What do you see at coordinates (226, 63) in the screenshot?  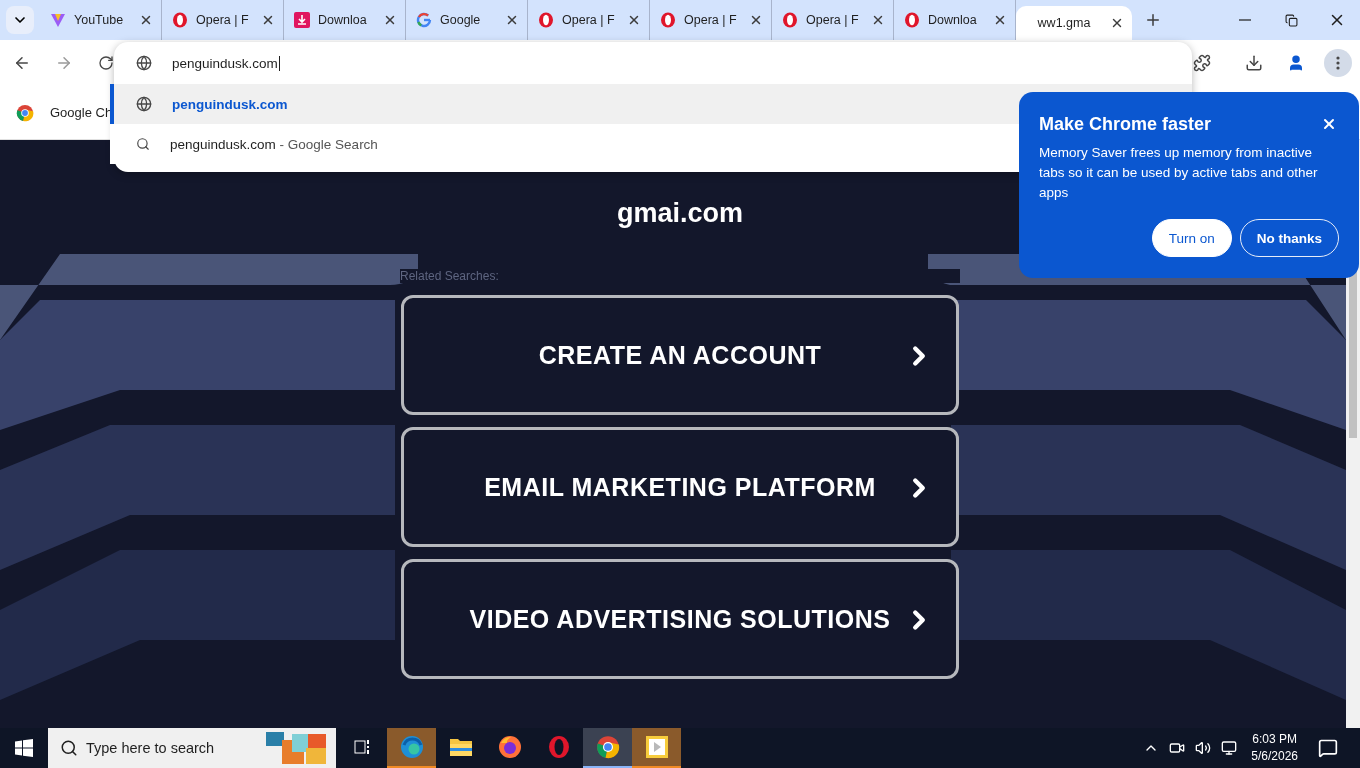 I see `address-field: penguindusk.com` at bounding box center [226, 63].